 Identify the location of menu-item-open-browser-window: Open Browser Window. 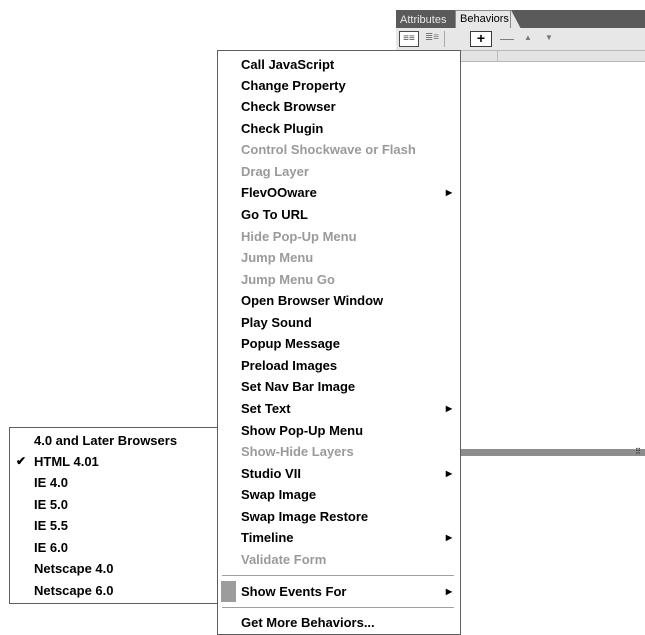
(339, 300).